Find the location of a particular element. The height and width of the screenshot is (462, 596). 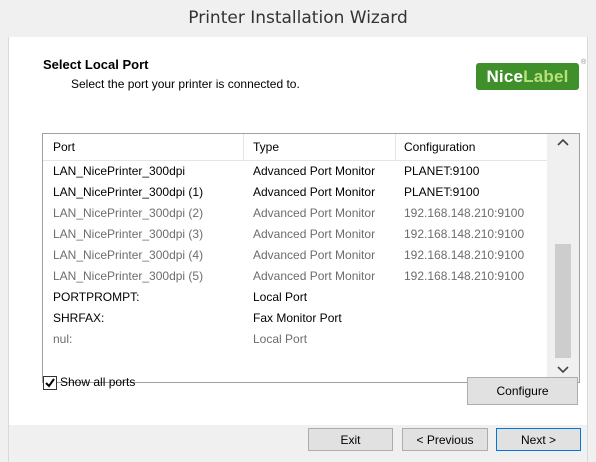

table-row: nul: Local Port is located at coordinates (295, 339).